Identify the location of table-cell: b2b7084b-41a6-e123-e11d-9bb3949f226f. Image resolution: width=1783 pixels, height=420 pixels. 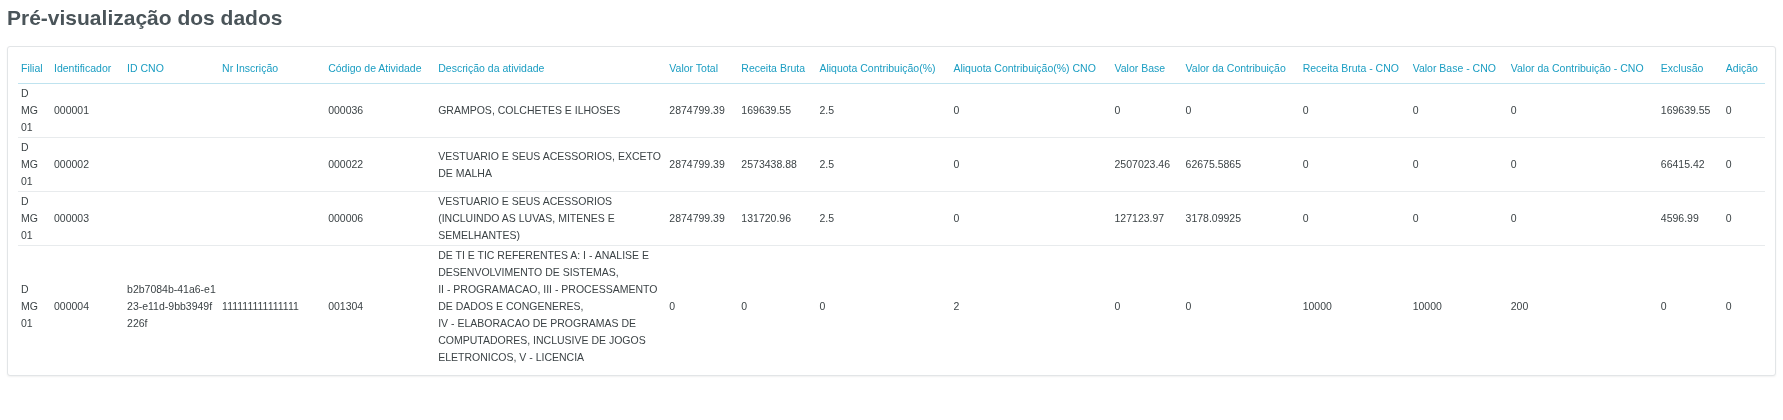
(171, 306).